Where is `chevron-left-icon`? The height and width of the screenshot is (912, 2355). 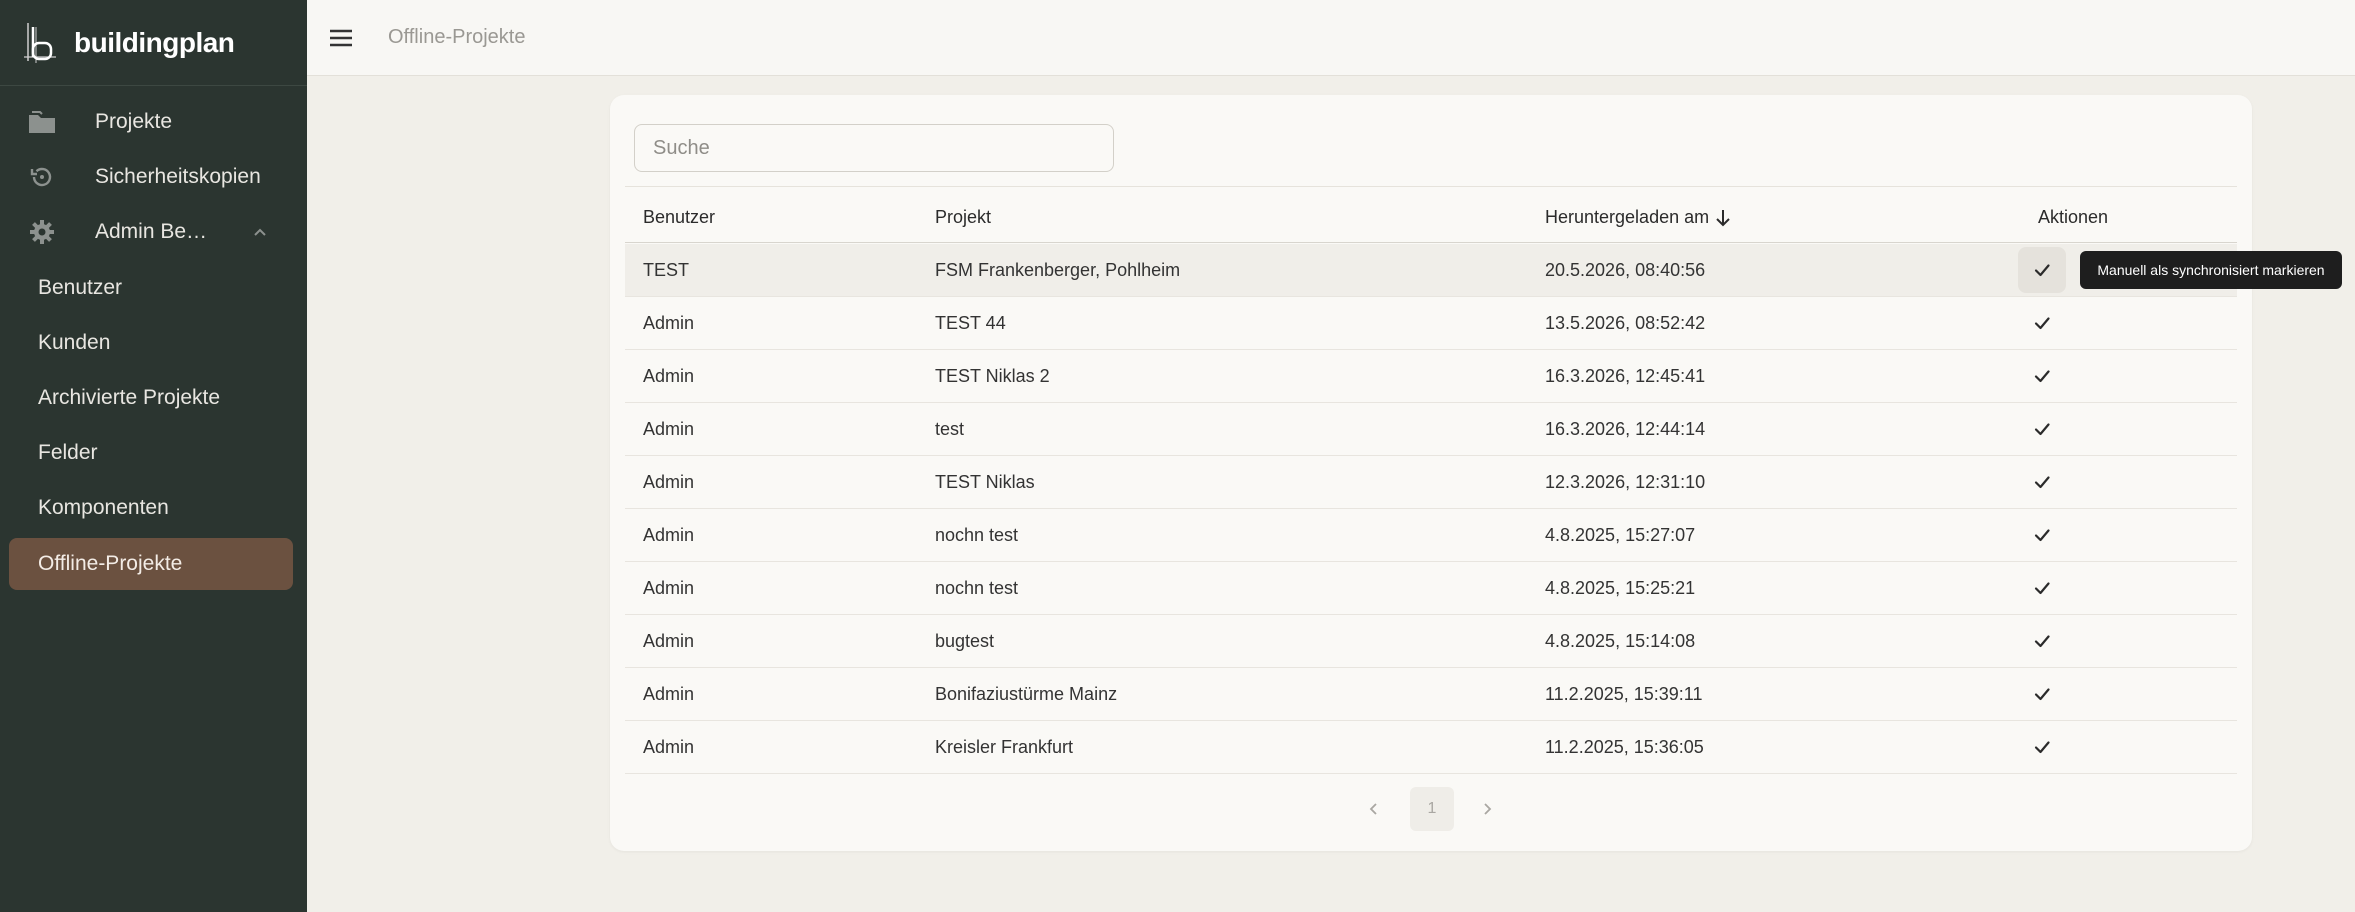
chevron-left-icon is located at coordinates (1374, 809).